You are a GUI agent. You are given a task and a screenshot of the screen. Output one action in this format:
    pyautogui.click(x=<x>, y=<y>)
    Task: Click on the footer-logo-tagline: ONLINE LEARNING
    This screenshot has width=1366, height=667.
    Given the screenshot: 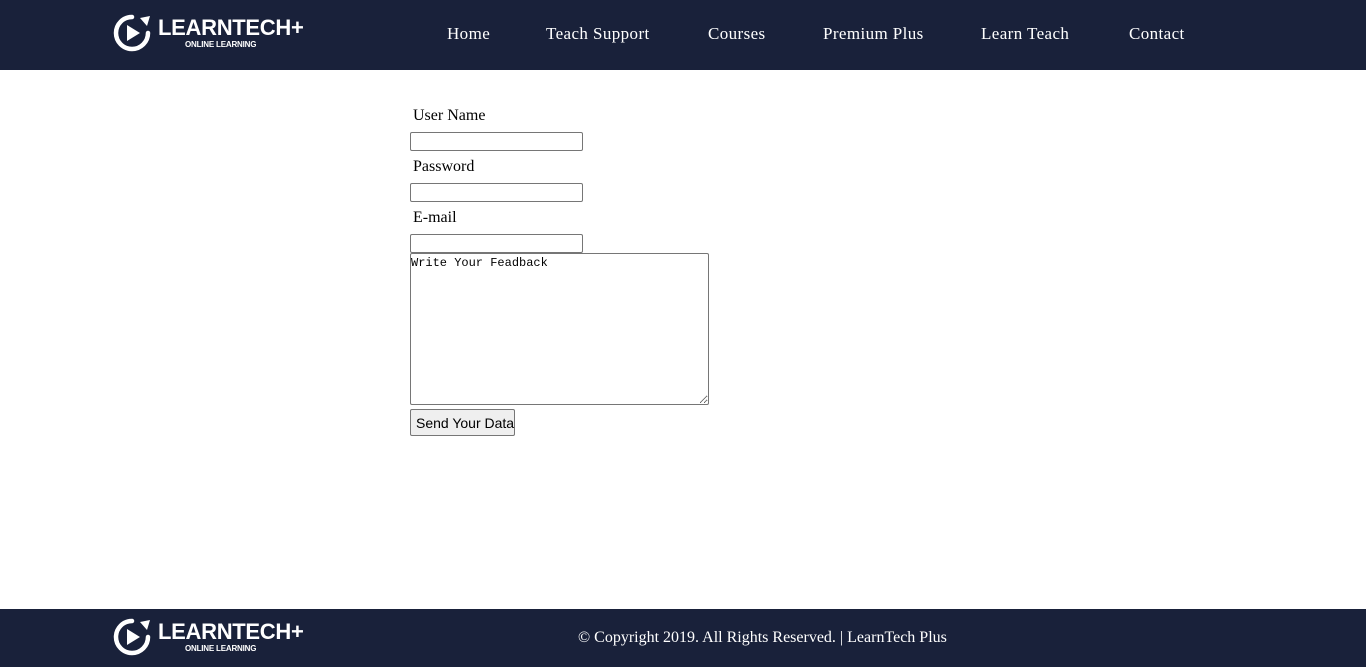 What is the action you would take?
    pyautogui.click(x=221, y=648)
    